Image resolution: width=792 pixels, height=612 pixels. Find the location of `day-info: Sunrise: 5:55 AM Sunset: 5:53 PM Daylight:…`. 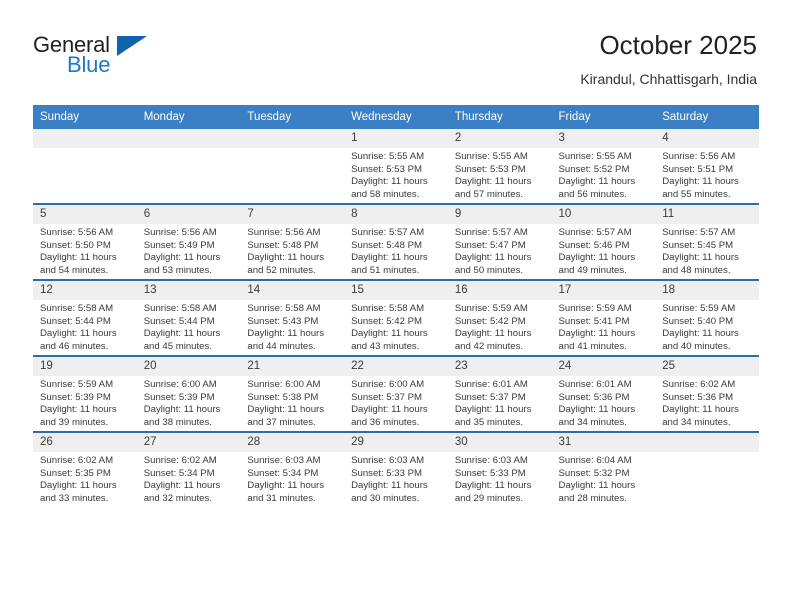

day-info: Sunrise: 5:55 AM Sunset: 5:53 PM Daylight:… is located at coordinates (396, 174).